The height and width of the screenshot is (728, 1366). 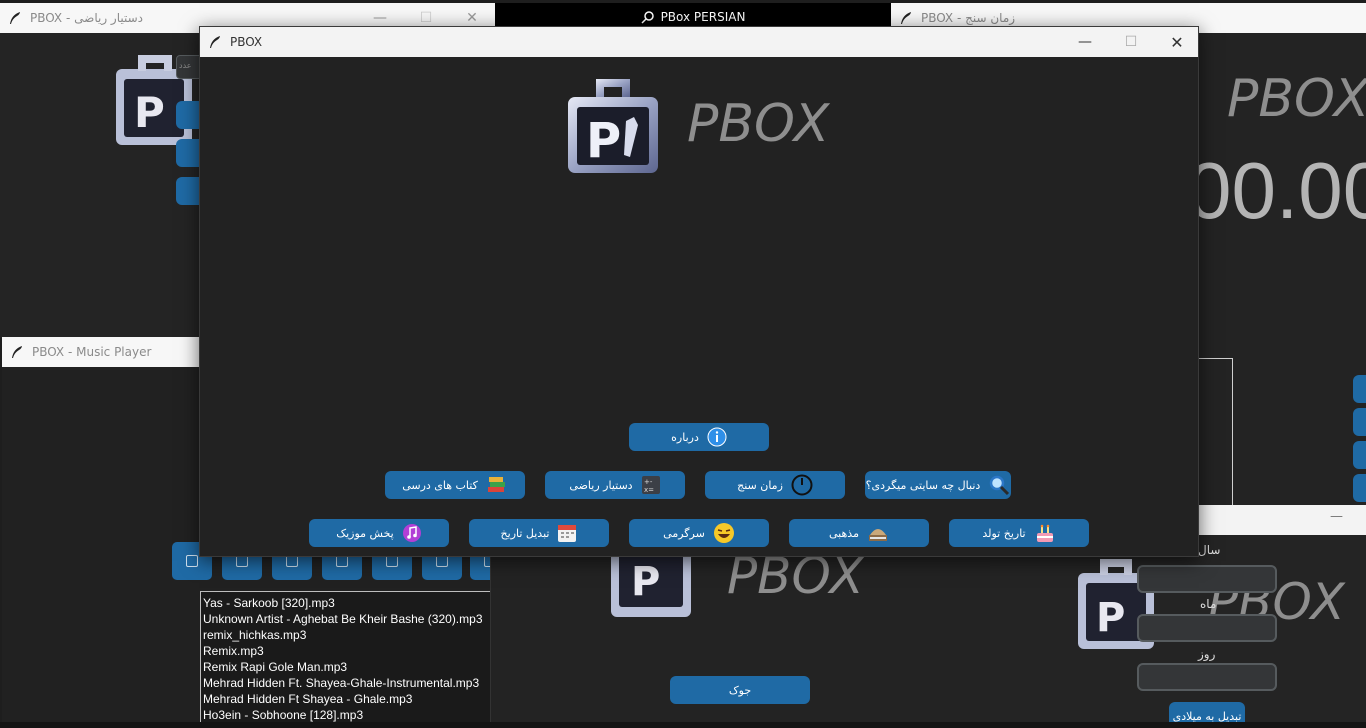 What do you see at coordinates (1004, 533) in the screenshot?
I see `birthday-label: تاریخ تولد` at bounding box center [1004, 533].